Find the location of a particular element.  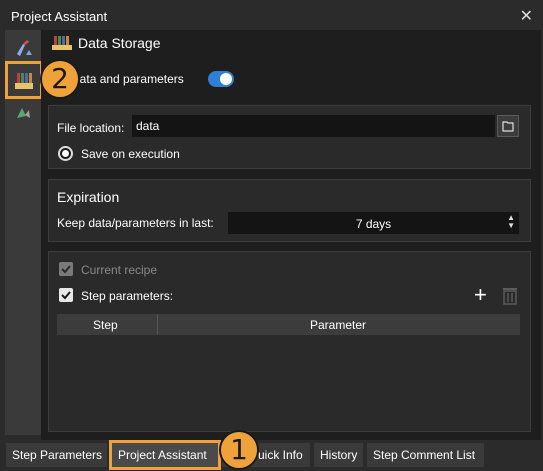

toggle-knob is located at coordinates (226, 79).